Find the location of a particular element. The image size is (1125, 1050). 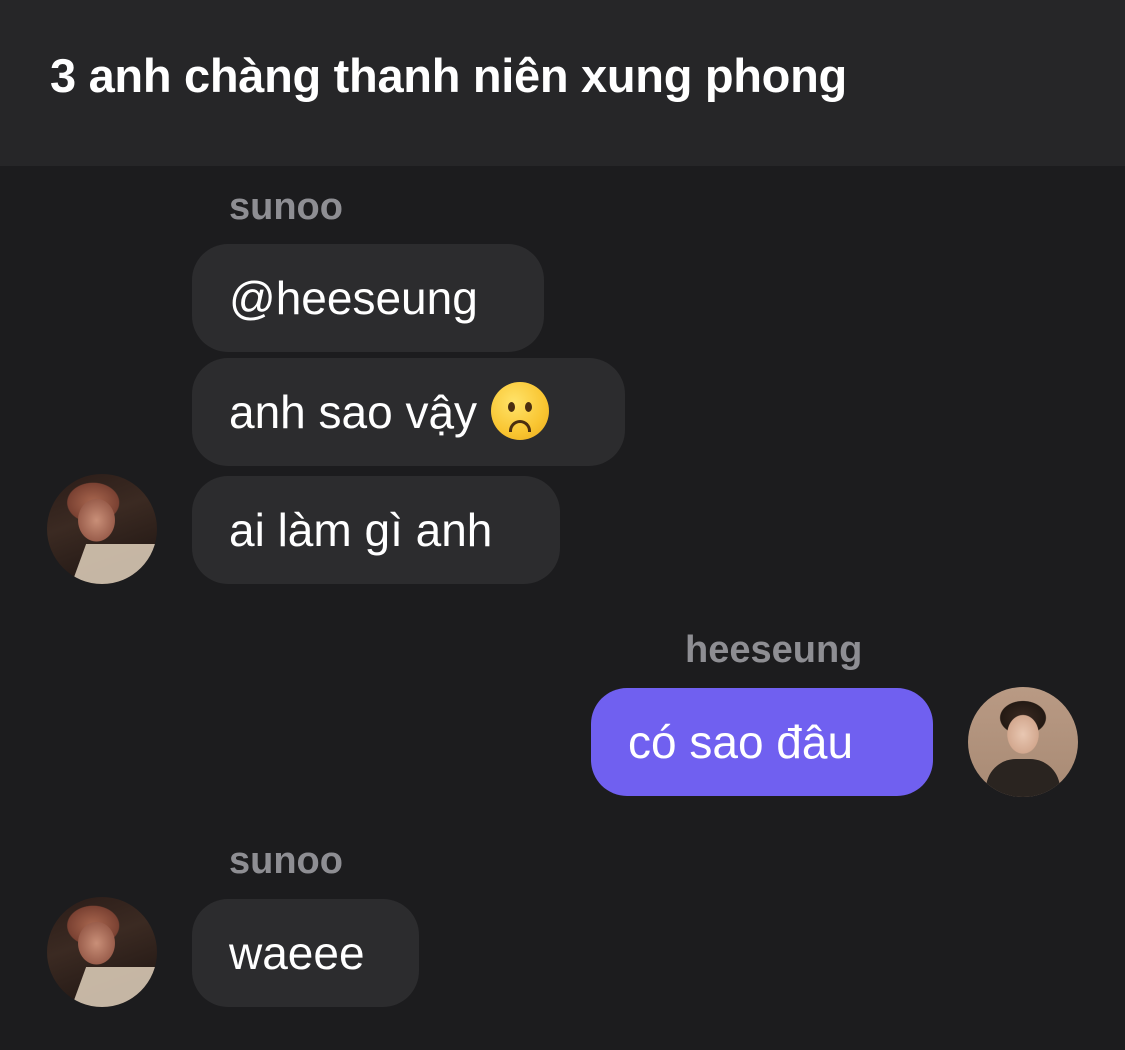

chat-title: 3 anh chàng thanh niên xung phong is located at coordinates (448, 75).